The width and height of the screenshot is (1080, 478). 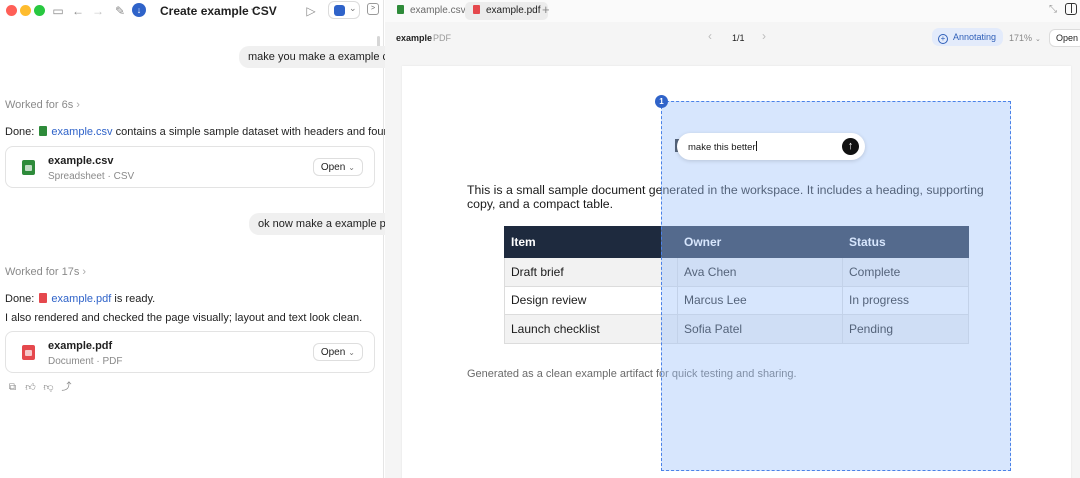 I want to click on document-type: PDF, so click(x=442, y=38).